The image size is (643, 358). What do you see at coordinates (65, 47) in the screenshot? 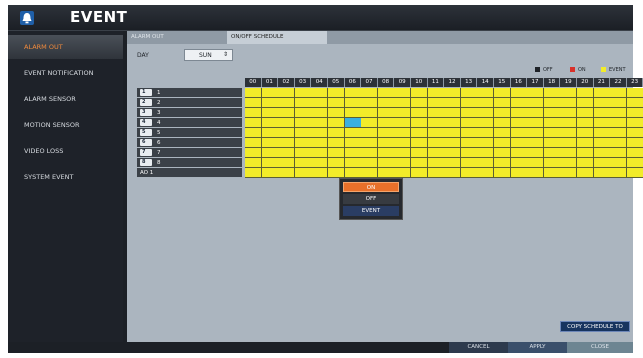
I see `sidebar-item-alarm-out: ALARM OUT` at bounding box center [65, 47].